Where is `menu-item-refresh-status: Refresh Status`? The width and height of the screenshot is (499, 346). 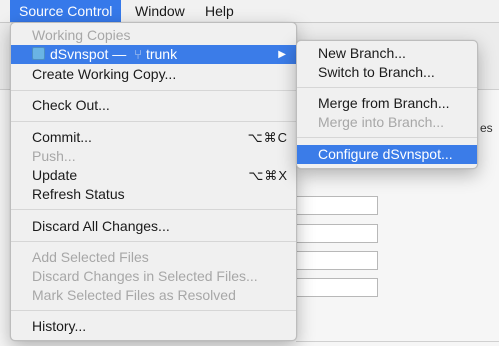 menu-item-refresh-status: Refresh Status is located at coordinates (153, 194).